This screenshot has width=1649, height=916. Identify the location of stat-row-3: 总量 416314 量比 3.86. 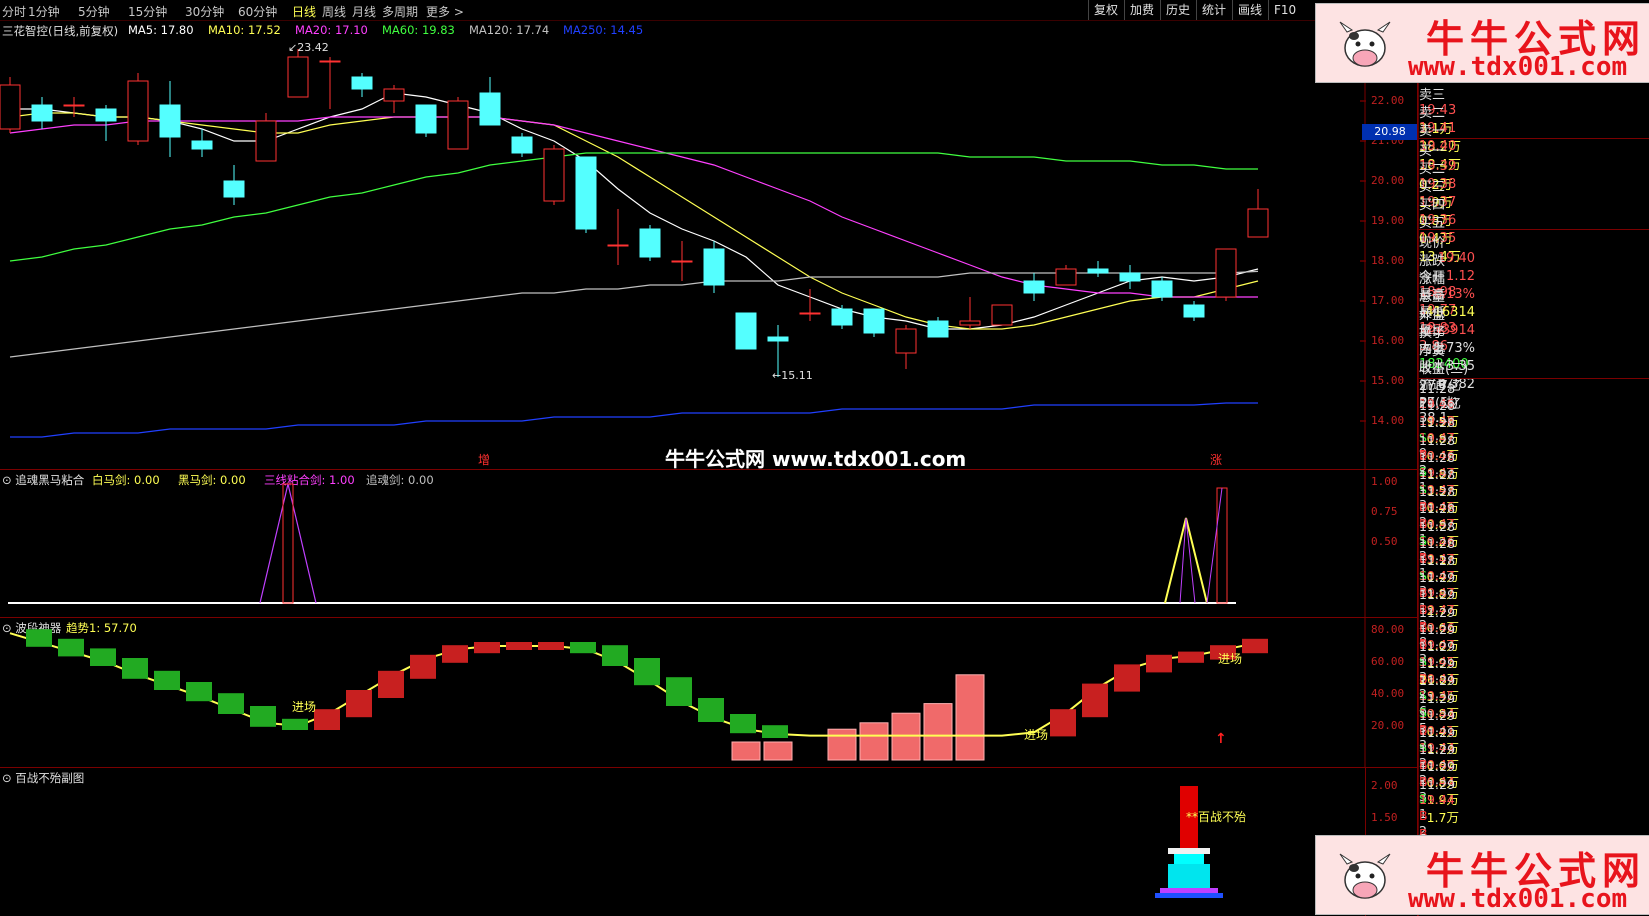
(1534, 320).